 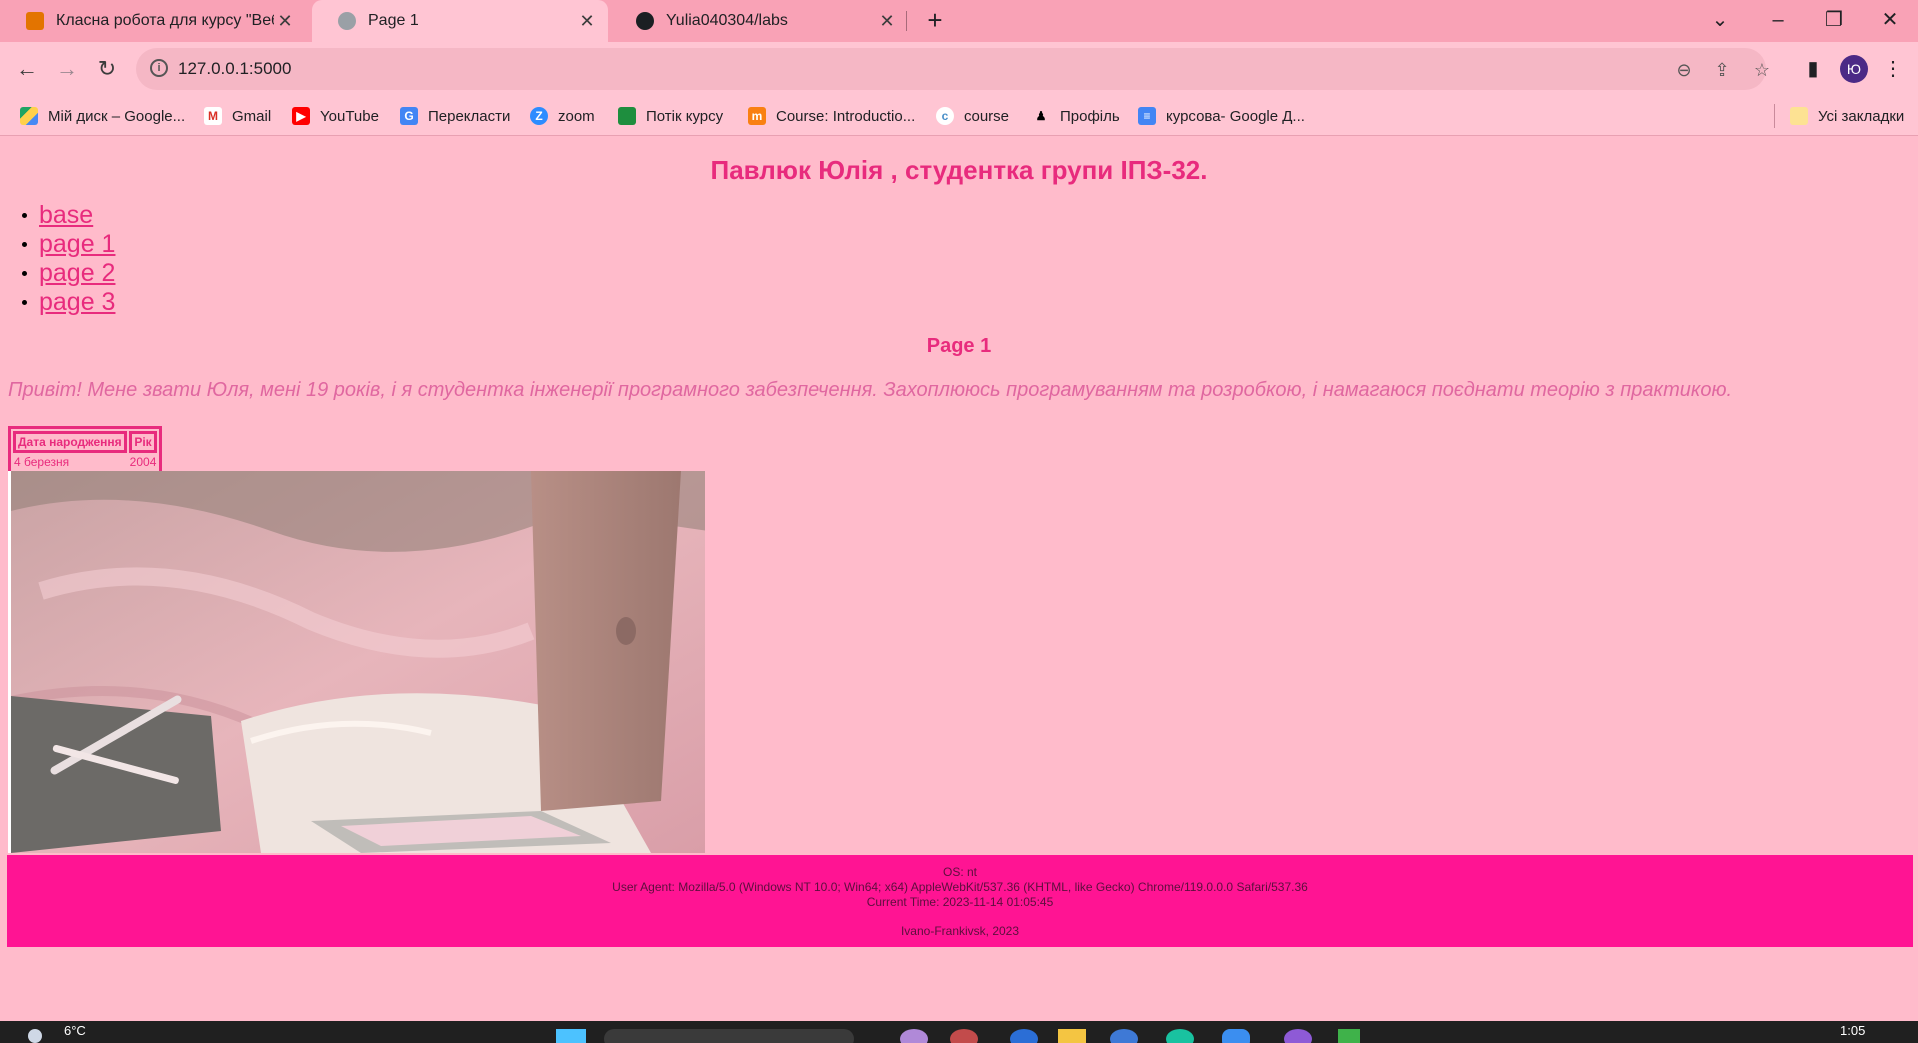 What do you see at coordinates (165, 20) in the screenshot?
I see `tab-title: Класна робота для курсу "Вебп` at bounding box center [165, 20].